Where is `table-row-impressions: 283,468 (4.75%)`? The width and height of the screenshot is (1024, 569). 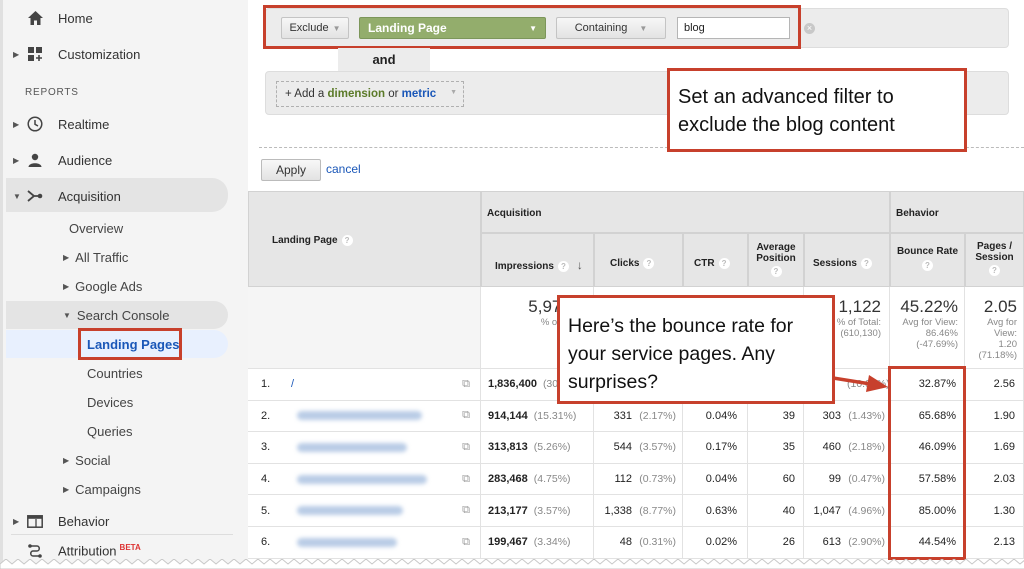 table-row-impressions: 283,468 (4.75%) is located at coordinates (537, 479).